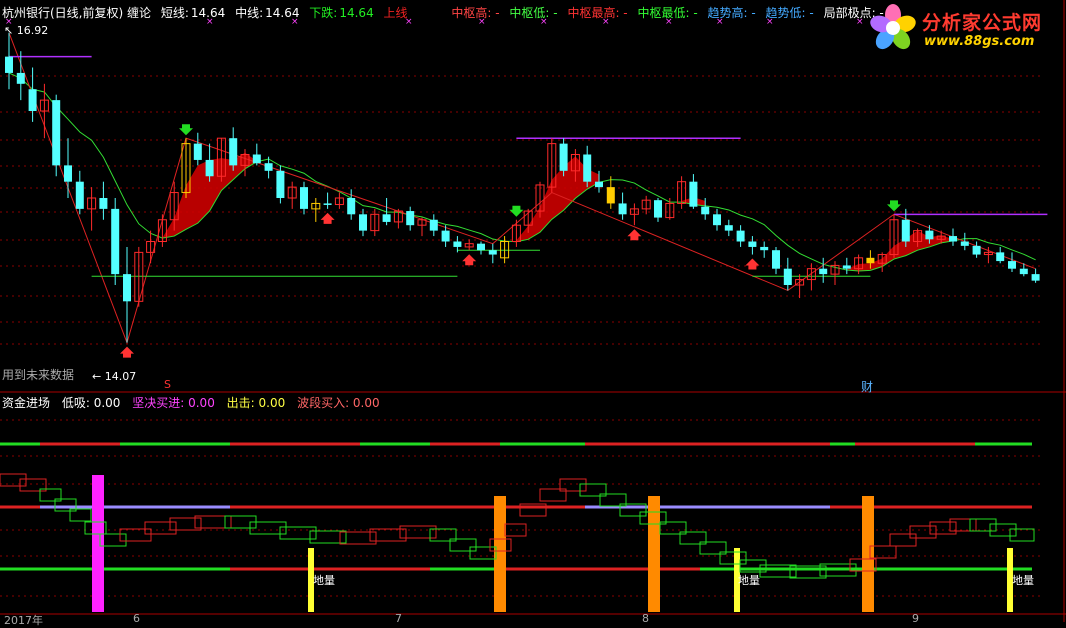  I want to click on buy-arrow-icon, so click(127, 352).